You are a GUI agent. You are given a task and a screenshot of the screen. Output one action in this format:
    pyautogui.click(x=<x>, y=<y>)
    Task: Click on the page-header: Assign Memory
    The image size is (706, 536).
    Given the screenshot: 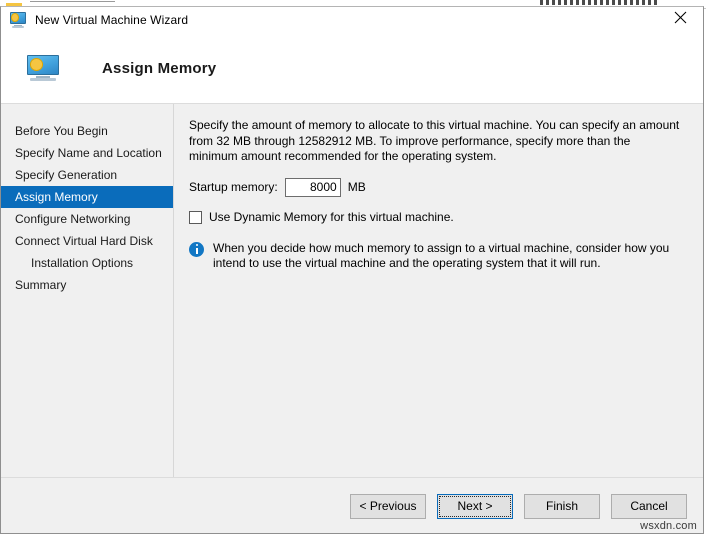 What is the action you would take?
    pyautogui.click(x=352, y=68)
    